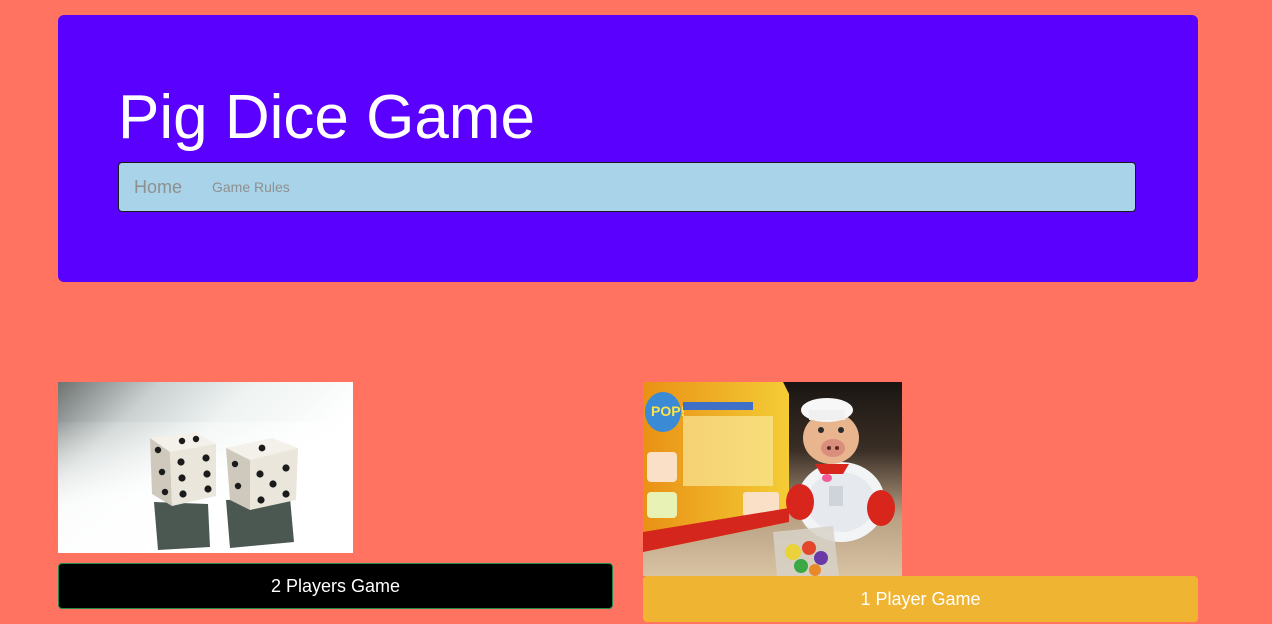  Describe the element at coordinates (920, 599) in the screenshot. I see `one-player-game-button: 1 Player Game` at that location.